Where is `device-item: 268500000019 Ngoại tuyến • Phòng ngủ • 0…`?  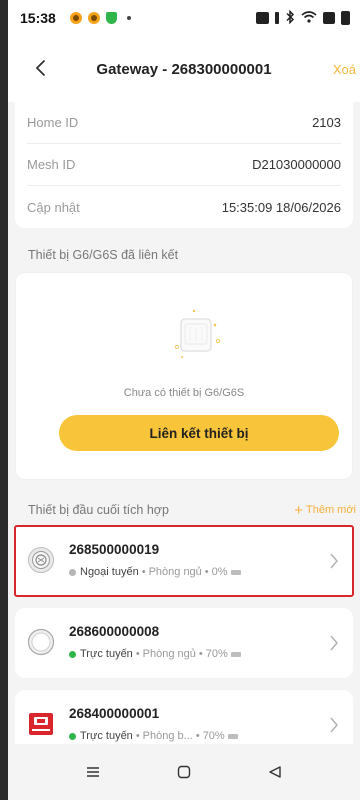 device-item: 268500000019 Ngoại tuyến • Phòng ngủ • 0… is located at coordinates (184, 561).